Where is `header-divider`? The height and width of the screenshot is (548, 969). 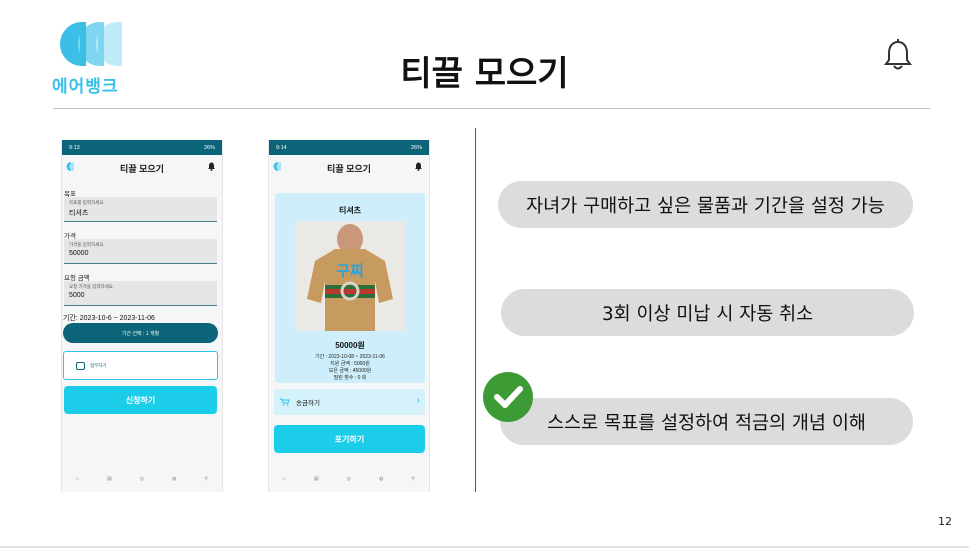
header-divider is located at coordinates (491, 108).